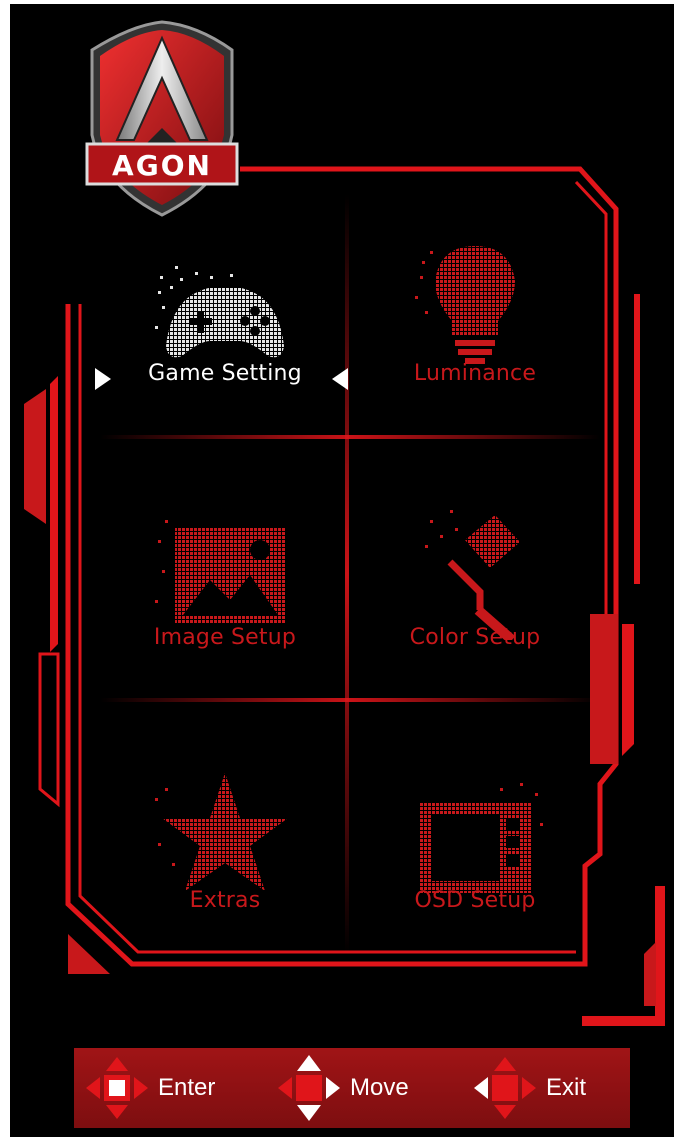  I want to click on picture-icon, so click(220, 571).